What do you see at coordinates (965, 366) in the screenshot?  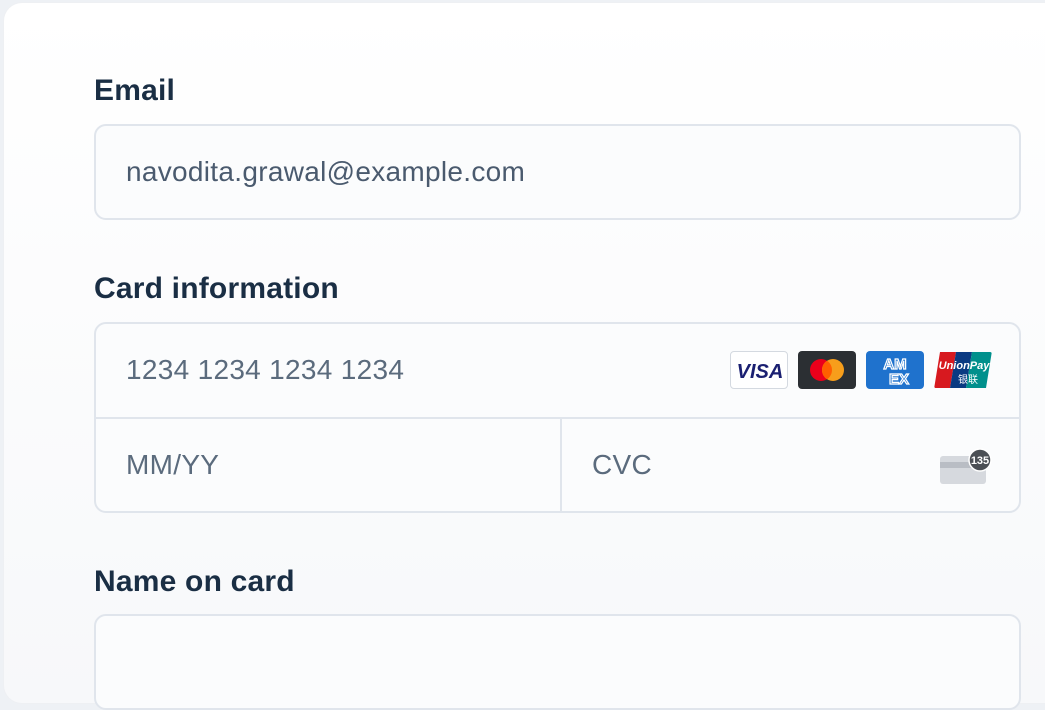 I see `unionpay-text-top: UnionPay` at bounding box center [965, 366].